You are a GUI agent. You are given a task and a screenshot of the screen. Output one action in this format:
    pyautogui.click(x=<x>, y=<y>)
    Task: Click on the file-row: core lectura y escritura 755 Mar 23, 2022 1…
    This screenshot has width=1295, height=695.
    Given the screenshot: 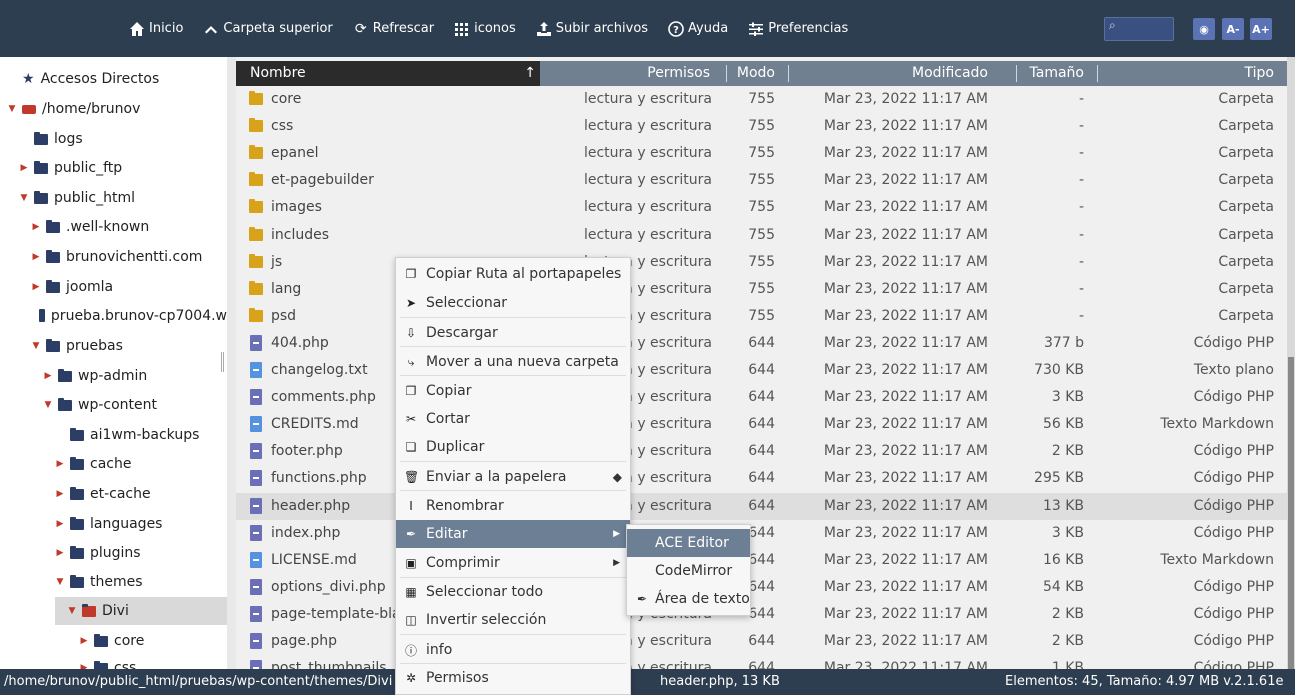 What is the action you would take?
    pyautogui.click(x=761, y=99)
    